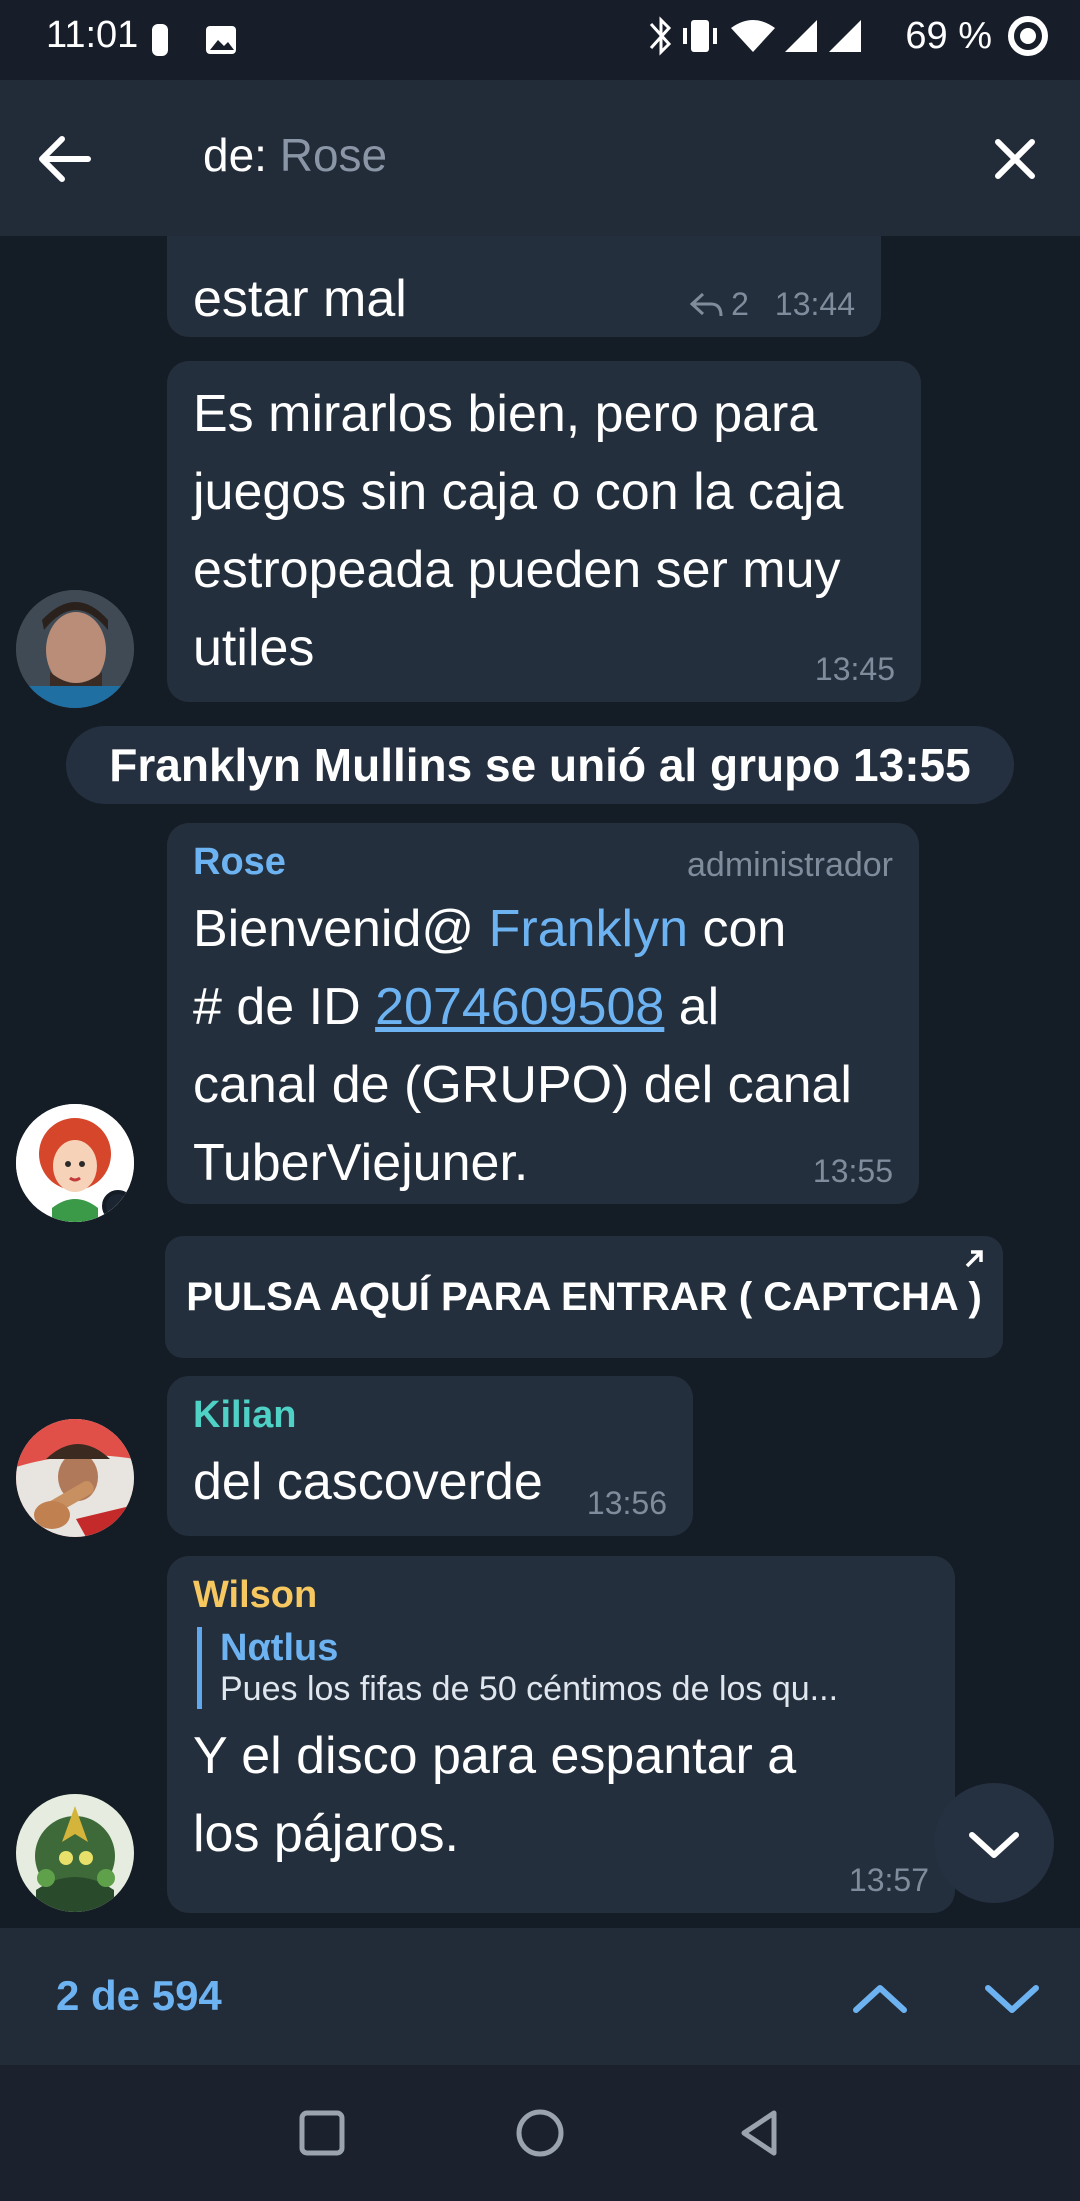  What do you see at coordinates (854, 669) in the screenshot?
I see `message-time: 13:45` at bounding box center [854, 669].